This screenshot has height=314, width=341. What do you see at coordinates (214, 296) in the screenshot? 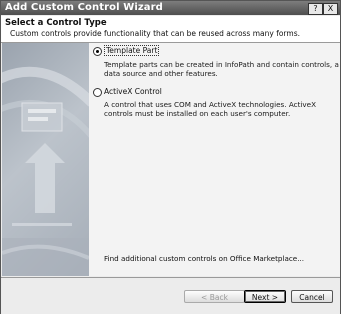
I see `back-button: < Back` at bounding box center [214, 296].